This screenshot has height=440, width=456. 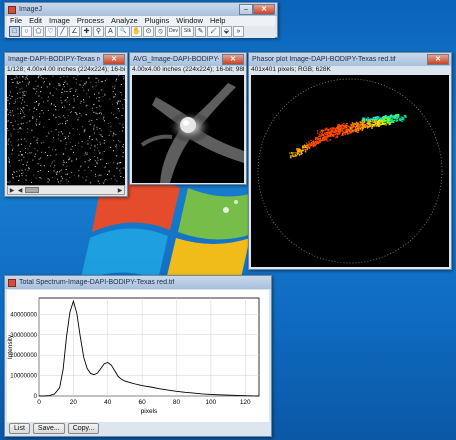 What do you see at coordinates (20, 190) in the screenshot?
I see `left-arrow-icon: ◀` at bounding box center [20, 190].